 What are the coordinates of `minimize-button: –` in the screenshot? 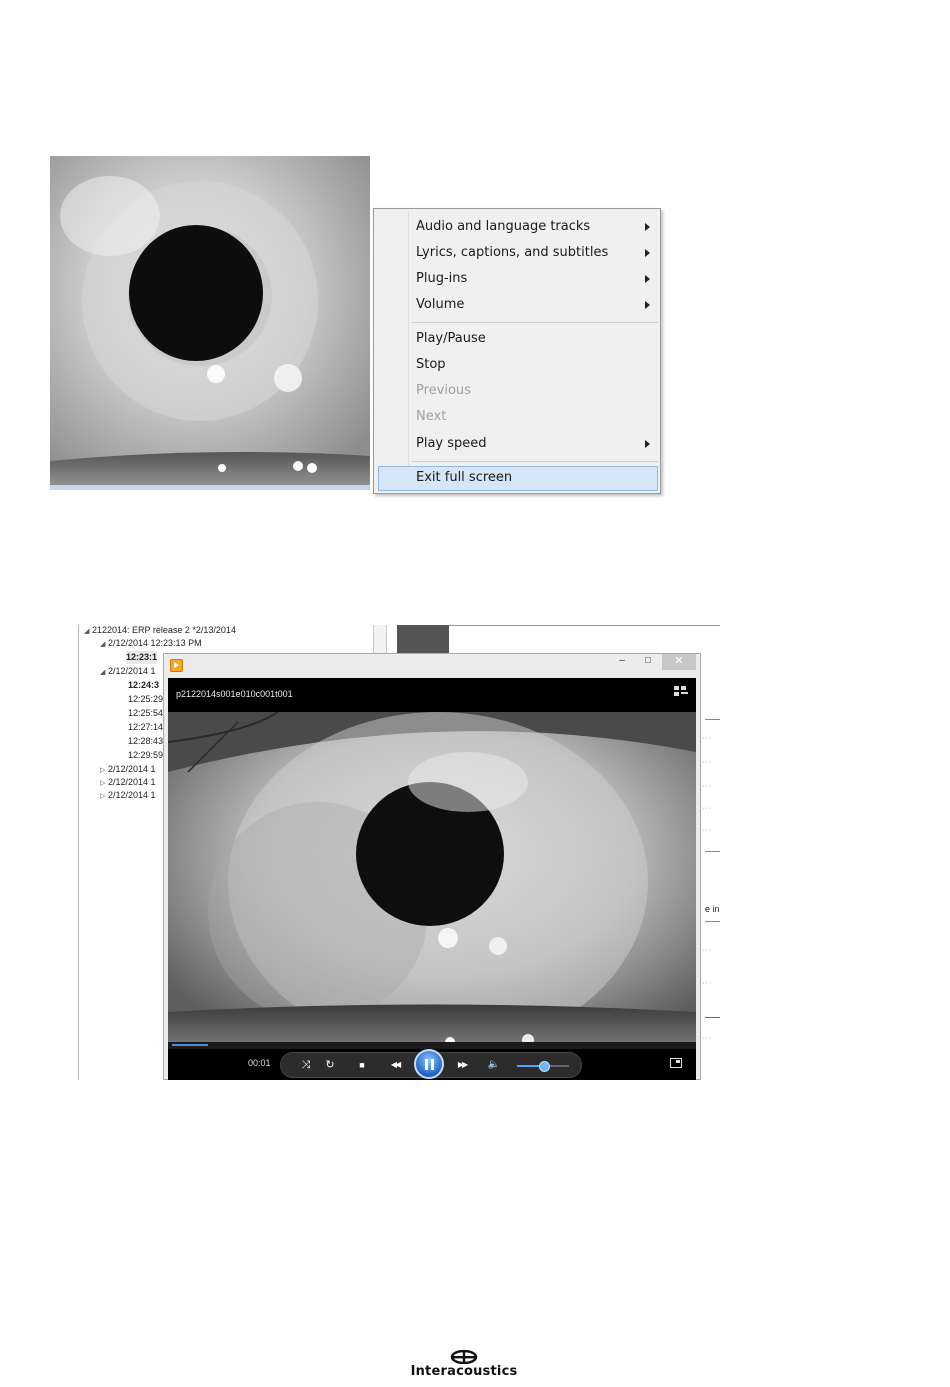 It's located at (622, 662).